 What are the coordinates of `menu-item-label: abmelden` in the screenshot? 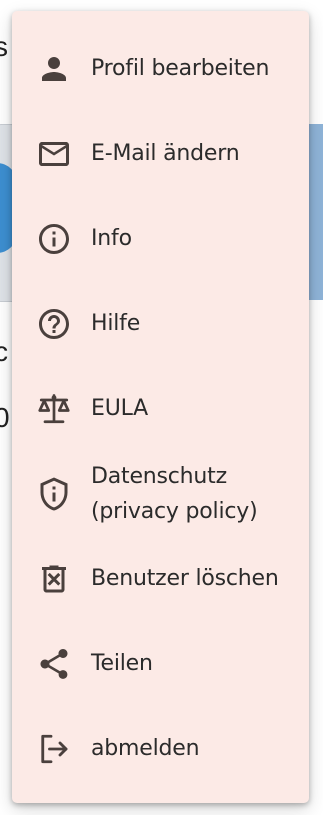 It's located at (145, 748).